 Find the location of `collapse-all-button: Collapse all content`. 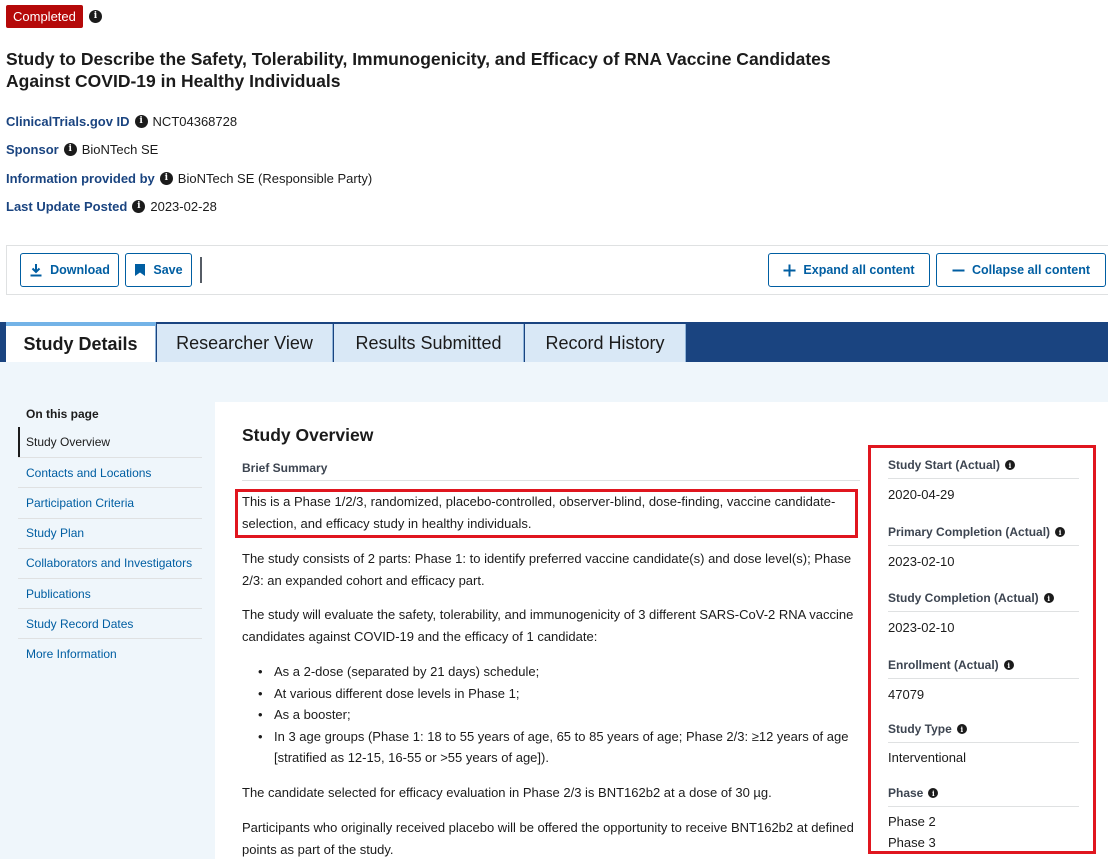

collapse-all-button: Collapse all content is located at coordinates (1021, 270).